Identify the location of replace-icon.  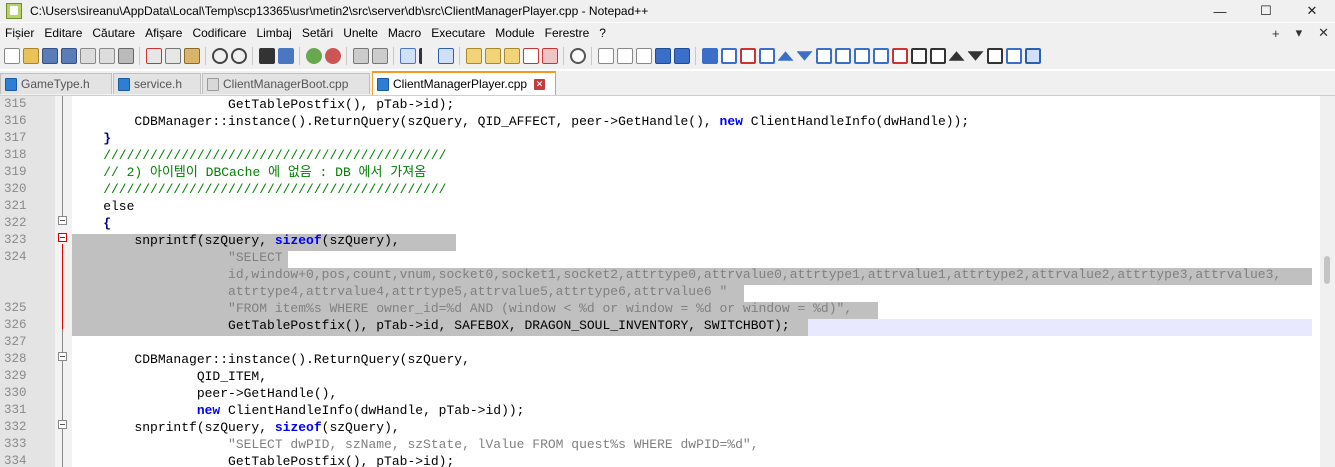
(285, 56).